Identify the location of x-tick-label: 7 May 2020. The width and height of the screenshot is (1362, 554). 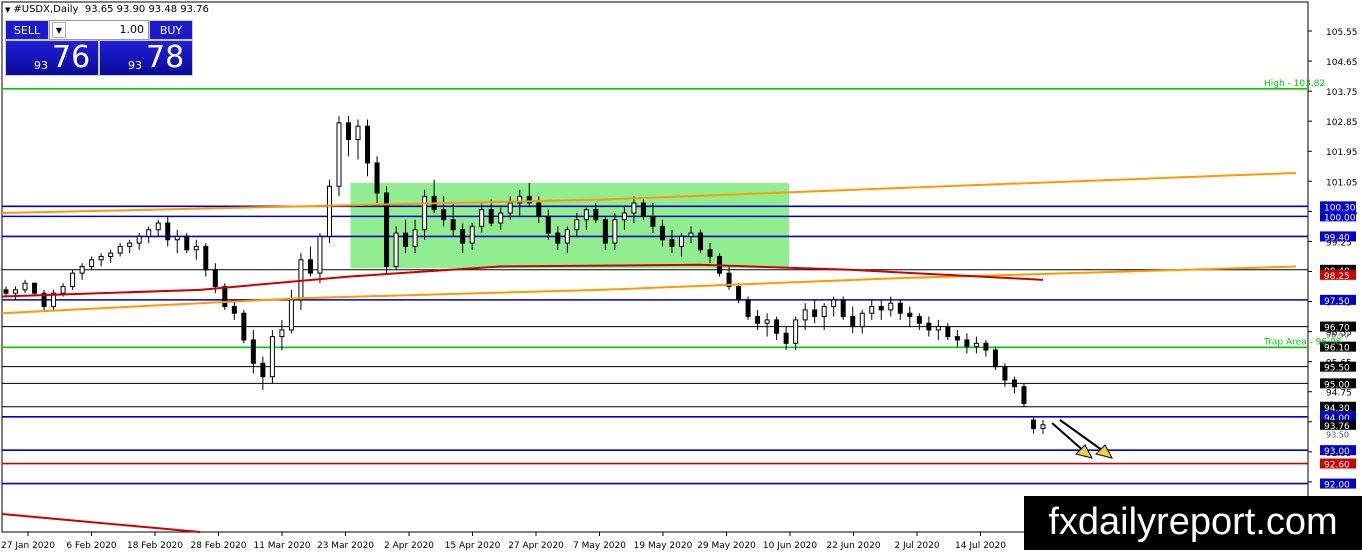
(599, 546).